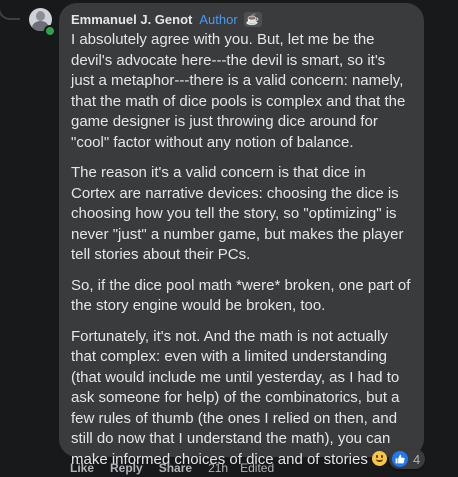  Describe the element at coordinates (417, 459) in the screenshot. I see `reaction-count: 4` at that location.